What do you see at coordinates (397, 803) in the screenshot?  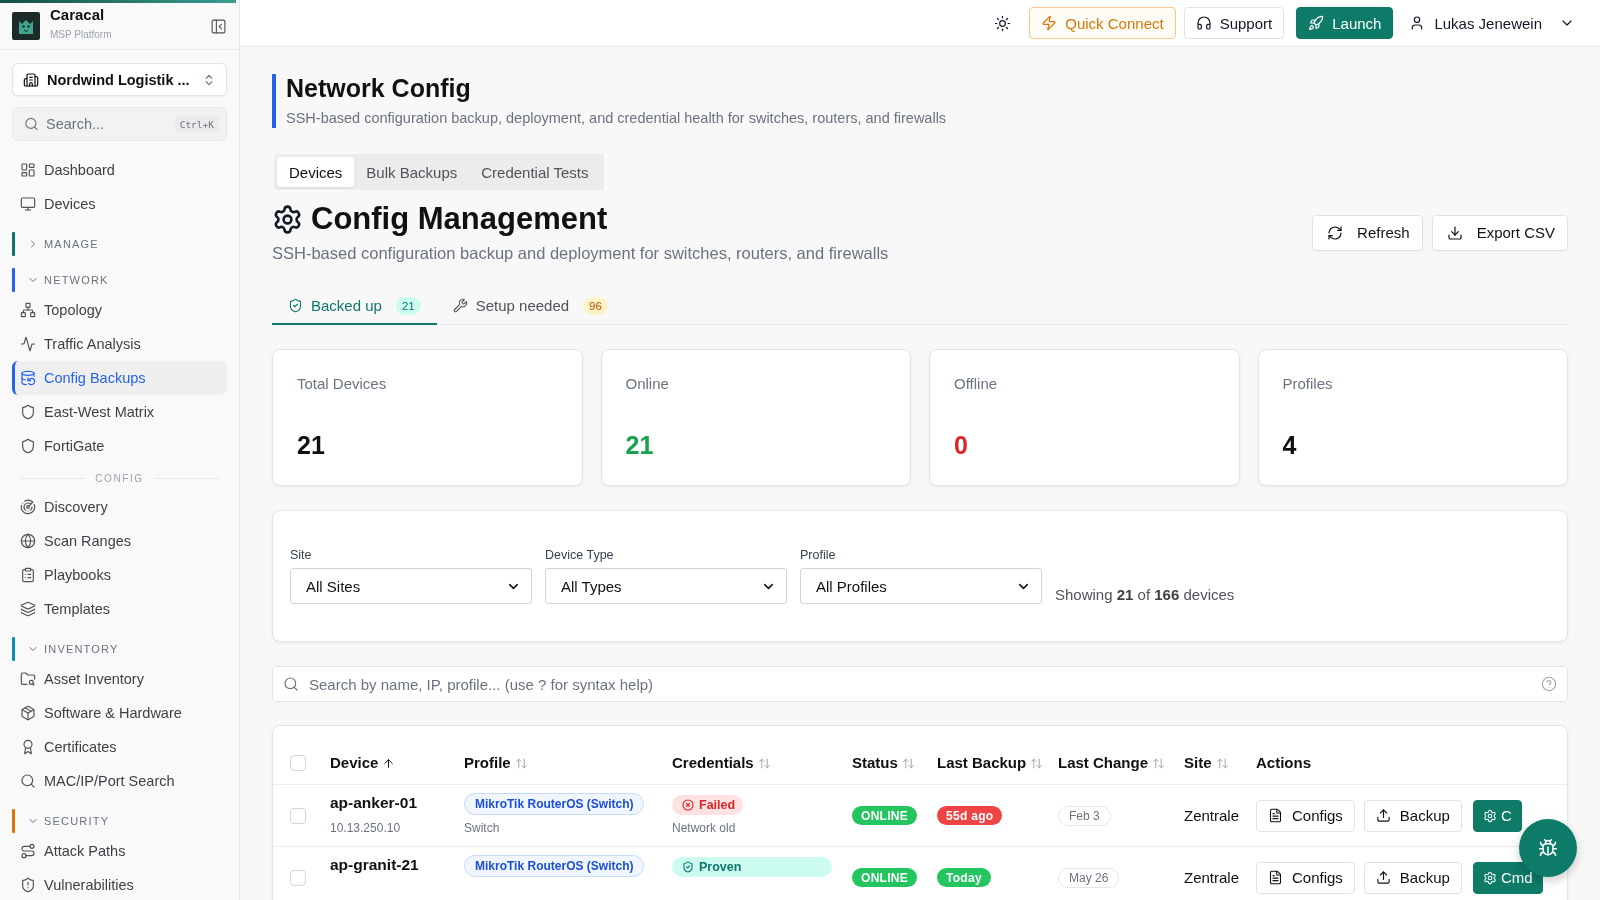 I see `device-name: ap-anker-01` at bounding box center [397, 803].